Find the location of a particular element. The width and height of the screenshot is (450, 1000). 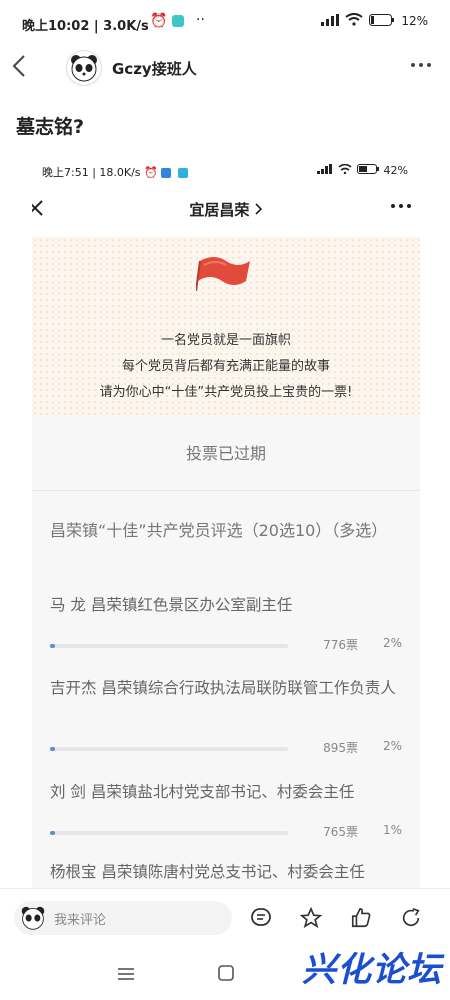

vote-count: 776票 is located at coordinates (340, 645).